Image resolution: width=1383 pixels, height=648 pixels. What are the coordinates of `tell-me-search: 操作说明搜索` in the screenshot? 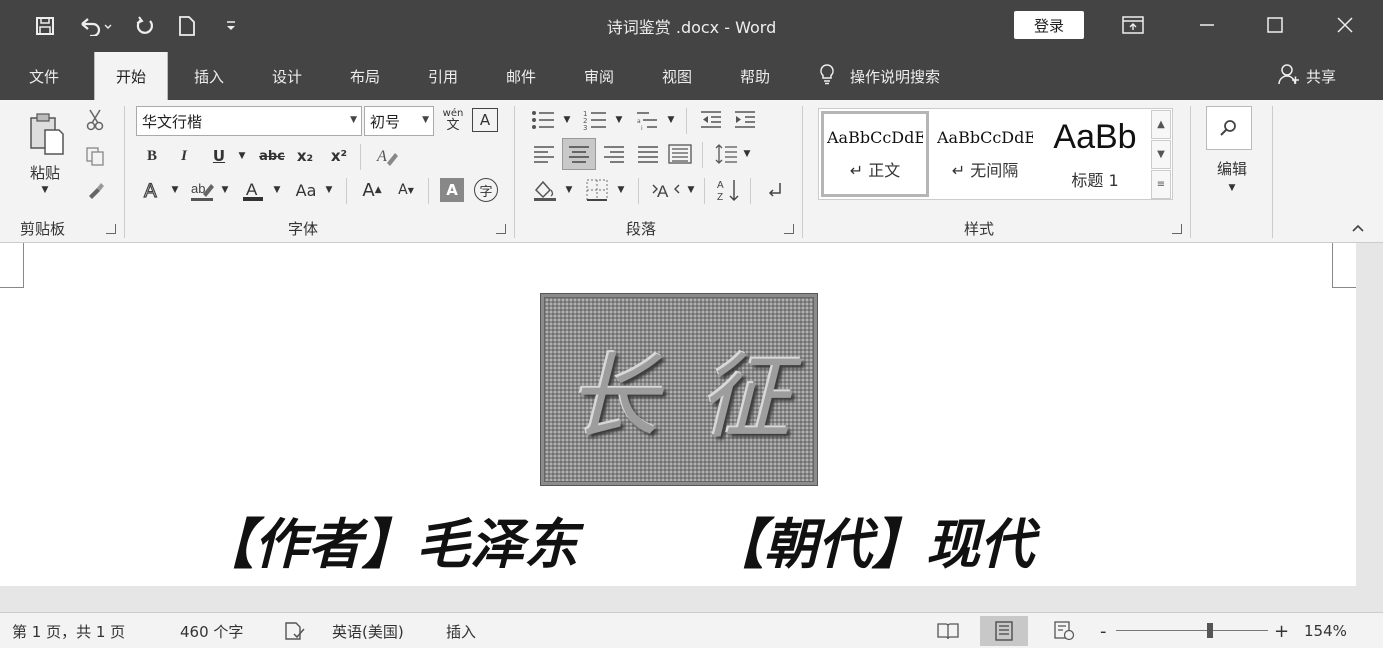 It's located at (879, 76).